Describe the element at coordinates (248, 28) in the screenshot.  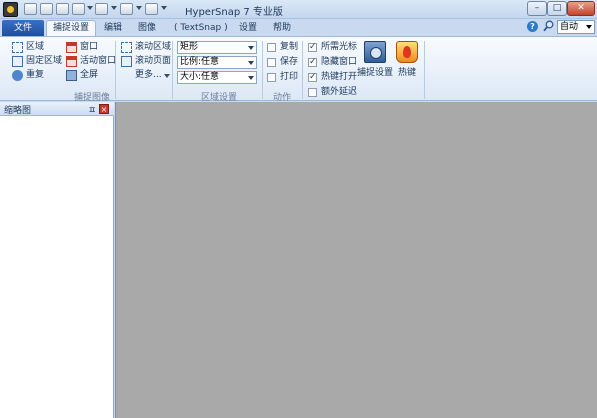
I see `tab-settings: 设置` at that location.